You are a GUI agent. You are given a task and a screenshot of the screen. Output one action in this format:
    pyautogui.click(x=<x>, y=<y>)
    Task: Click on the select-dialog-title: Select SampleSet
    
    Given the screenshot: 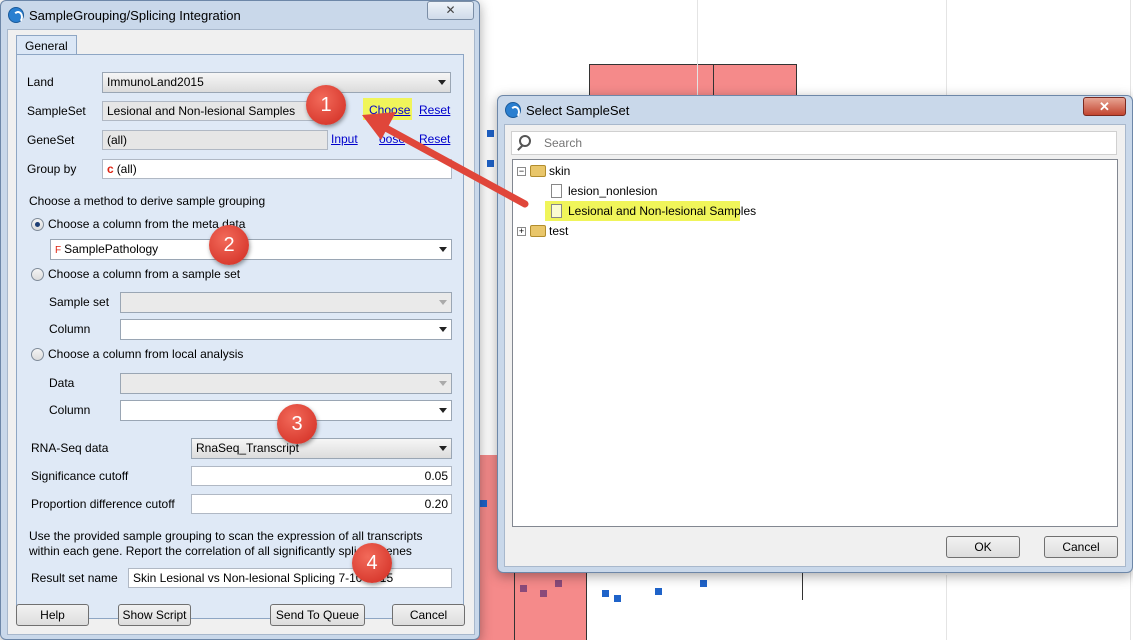 What is the action you would take?
    pyautogui.click(x=578, y=110)
    